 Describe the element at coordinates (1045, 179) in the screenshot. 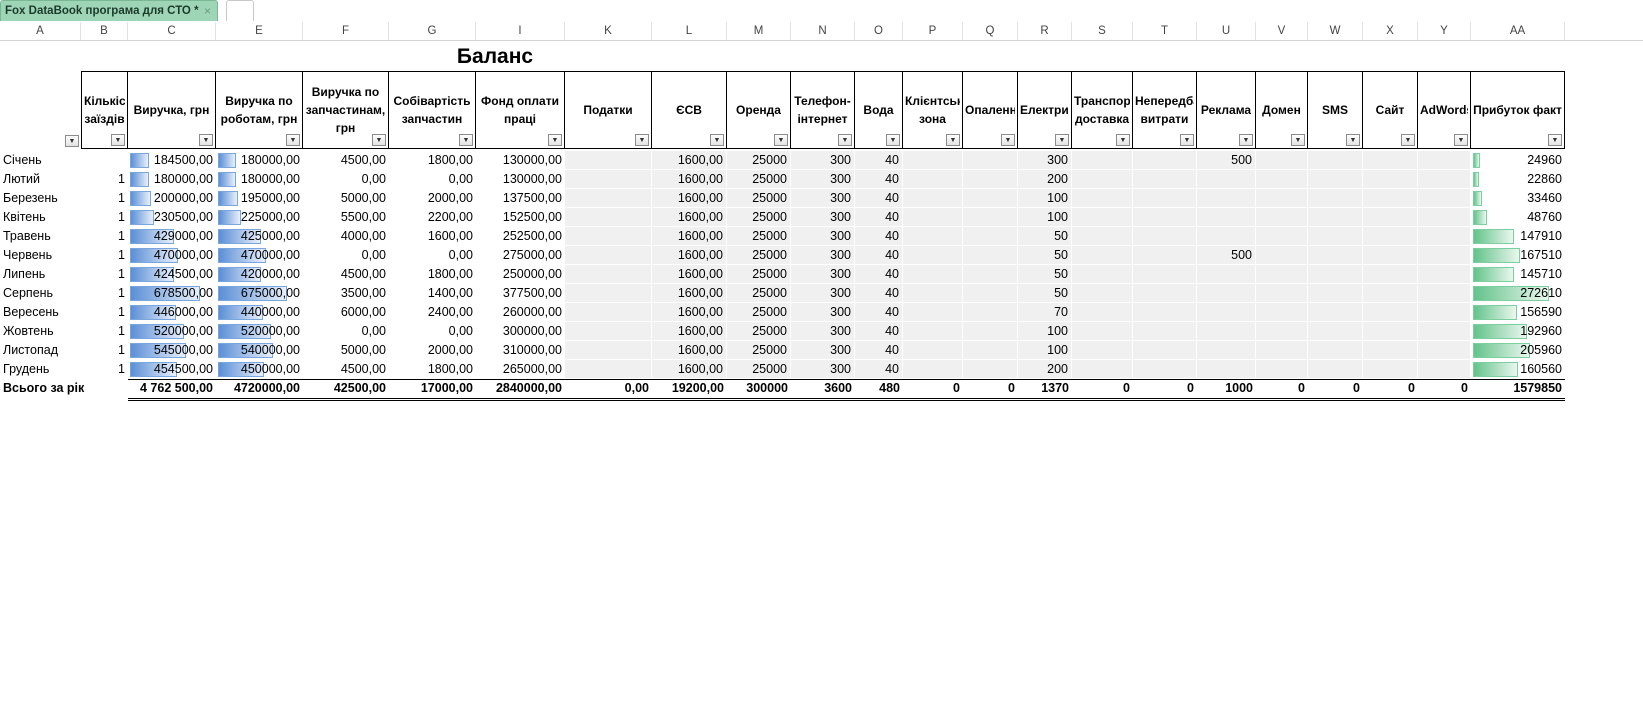

I see `cell-elec: 200` at that location.